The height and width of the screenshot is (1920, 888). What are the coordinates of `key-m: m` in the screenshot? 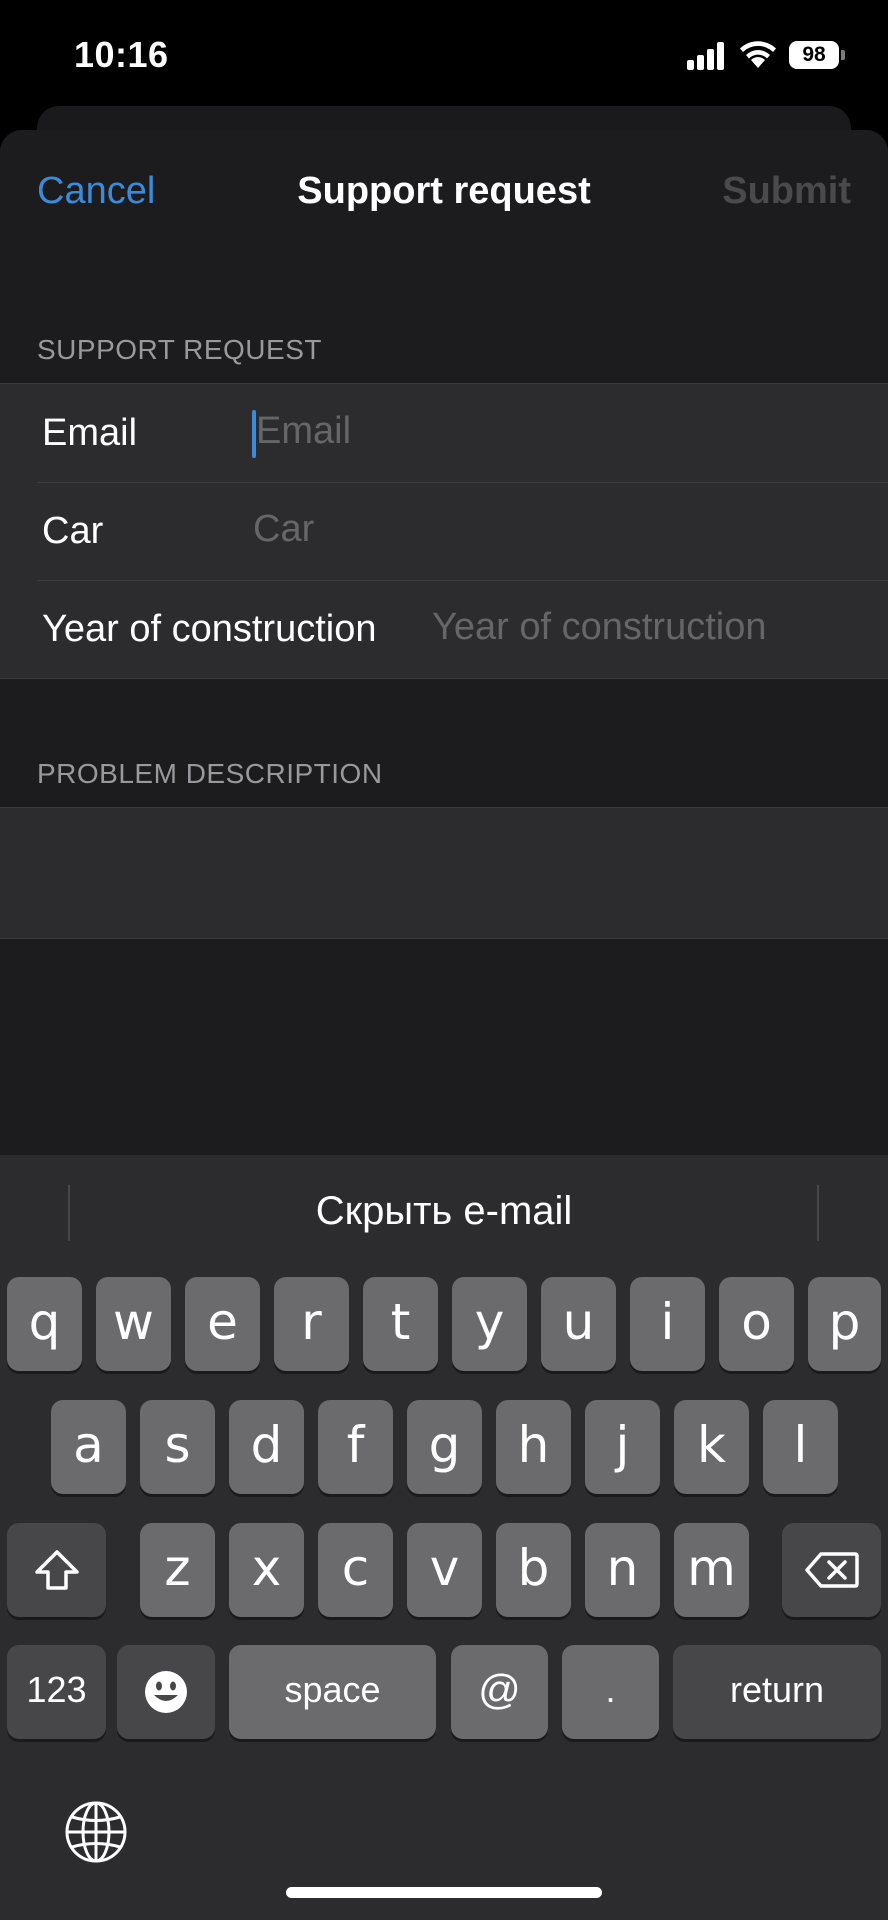 It's located at (711, 1570).